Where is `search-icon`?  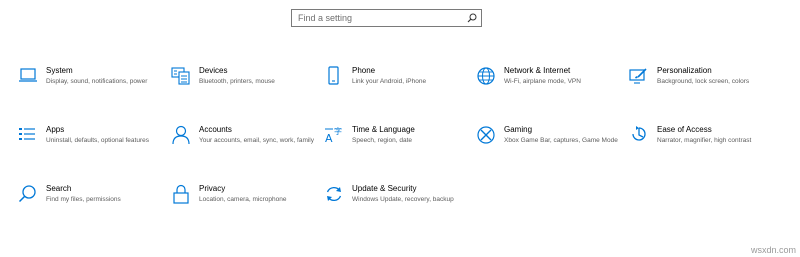 search-icon is located at coordinates (472, 18).